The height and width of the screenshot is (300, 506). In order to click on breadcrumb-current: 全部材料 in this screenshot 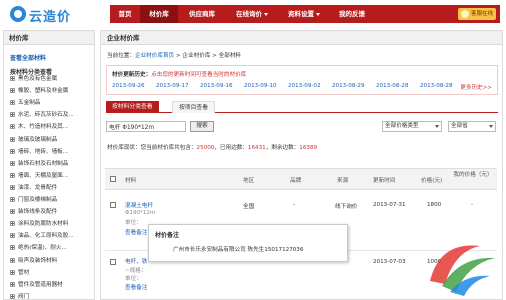, I will do `click(230, 56)`.